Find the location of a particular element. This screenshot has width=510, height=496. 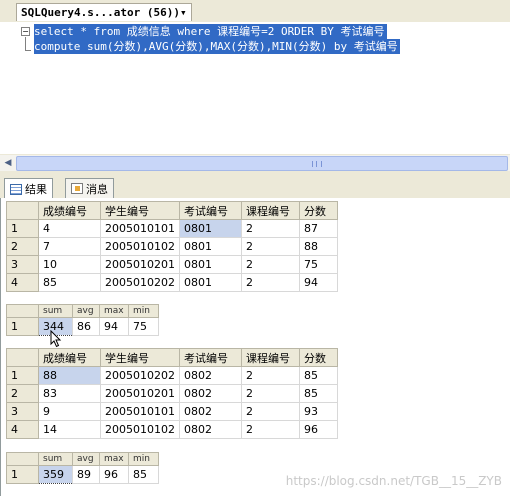

tab-results: 结果 is located at coordinates (28, 188).